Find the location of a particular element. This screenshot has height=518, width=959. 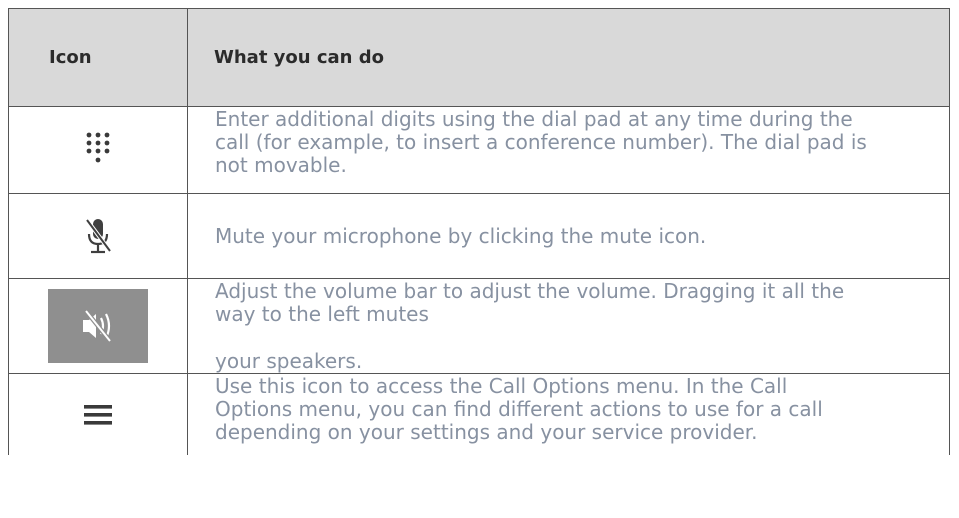

description-line: way to the left mutes is located at coordinates (322, 314).